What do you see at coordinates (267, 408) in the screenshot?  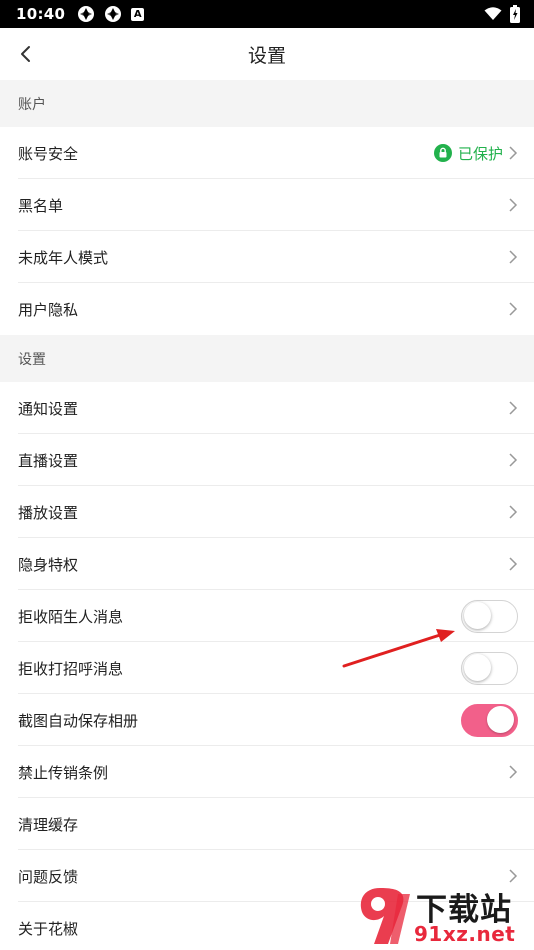 I see `settings-row-notification: 通知设置` at bounding box center [267, 408].